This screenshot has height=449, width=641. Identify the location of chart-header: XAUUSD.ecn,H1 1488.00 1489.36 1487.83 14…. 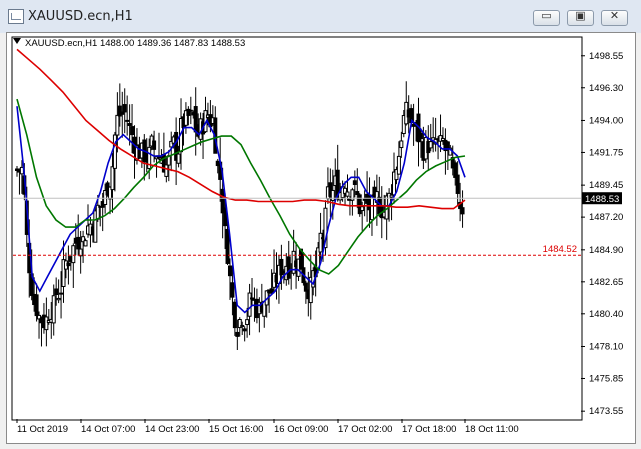
(135, 43).